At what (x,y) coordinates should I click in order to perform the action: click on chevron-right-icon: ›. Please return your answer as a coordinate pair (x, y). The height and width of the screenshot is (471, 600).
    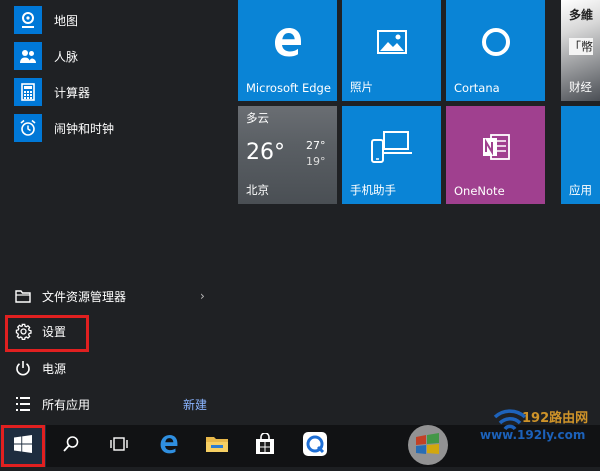
    Looking at the image, I should click on (202, 296).